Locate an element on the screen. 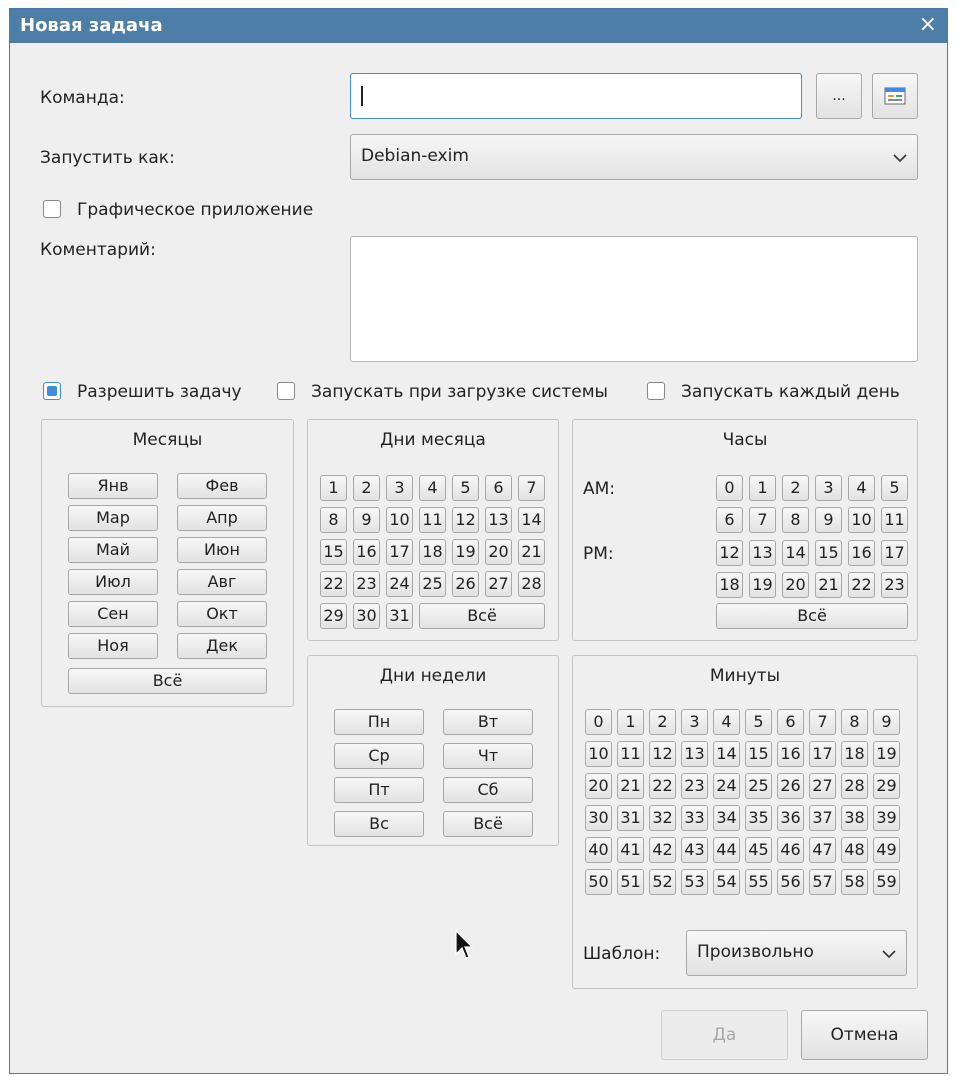 This screenshot has width=957, height=1076. minute-button: 30 is located at coordinates (598, 818).